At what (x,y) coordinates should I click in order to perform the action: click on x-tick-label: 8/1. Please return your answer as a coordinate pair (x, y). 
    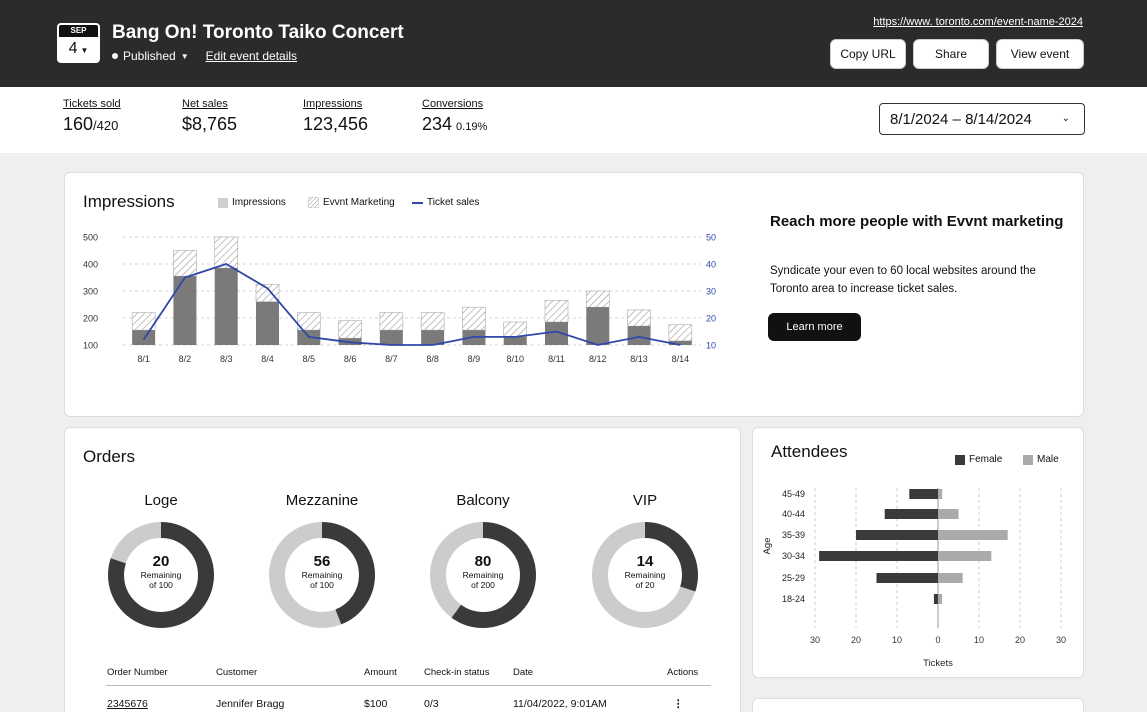
    Looking at the image, I should click on (143, 359).